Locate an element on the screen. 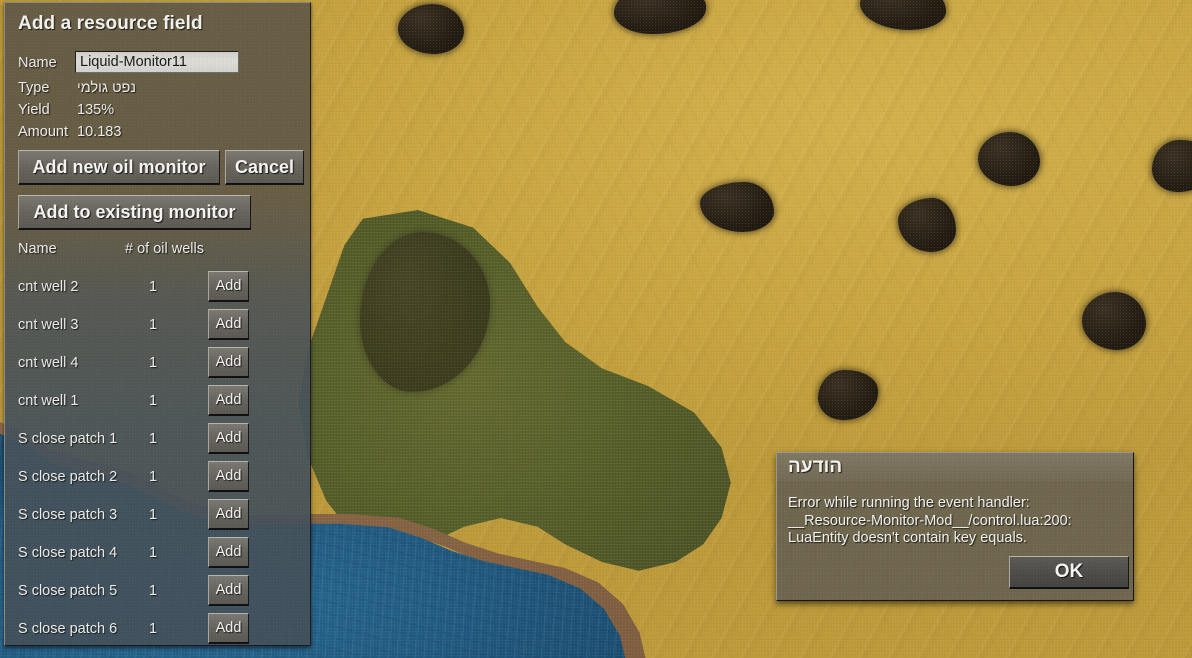 The image size is (1192, 658). field-row-name: Name is located at coordinates (45, 63).